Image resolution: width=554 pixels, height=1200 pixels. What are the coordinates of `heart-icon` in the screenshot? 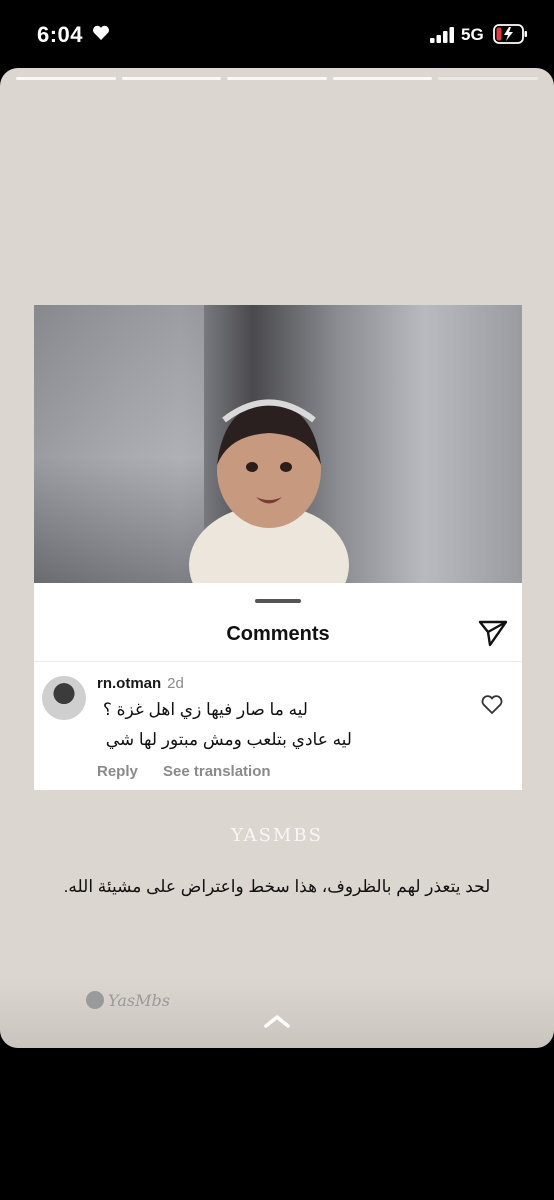 It's located at (101, 32).